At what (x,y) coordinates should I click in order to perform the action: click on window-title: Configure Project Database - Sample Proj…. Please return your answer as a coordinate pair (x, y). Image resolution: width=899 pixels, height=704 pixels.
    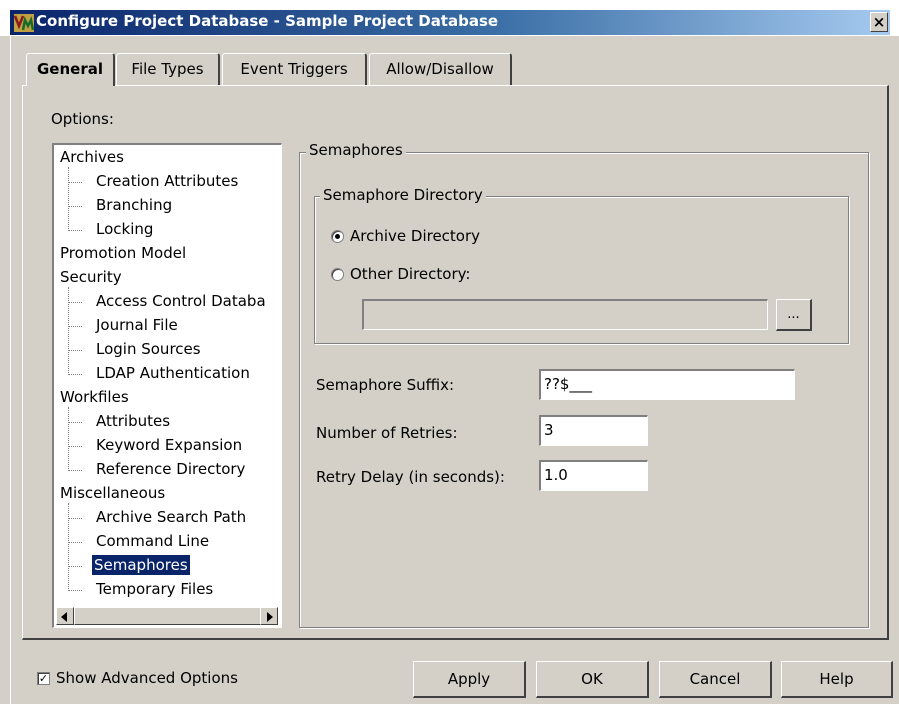
    Looking at the image, I should click on (267, 21).